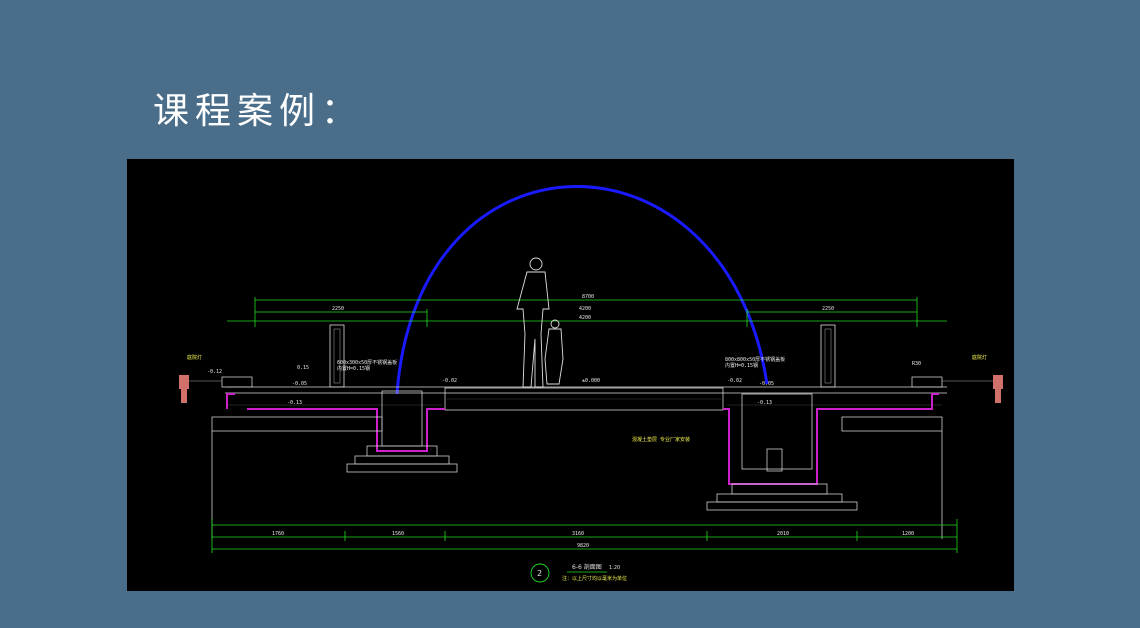 This screenshot has height=628, width=1140. What do you see at coordinates (582, 439) in the screenshot?
I see `magenta-lines` at bounding box center [582, 439].